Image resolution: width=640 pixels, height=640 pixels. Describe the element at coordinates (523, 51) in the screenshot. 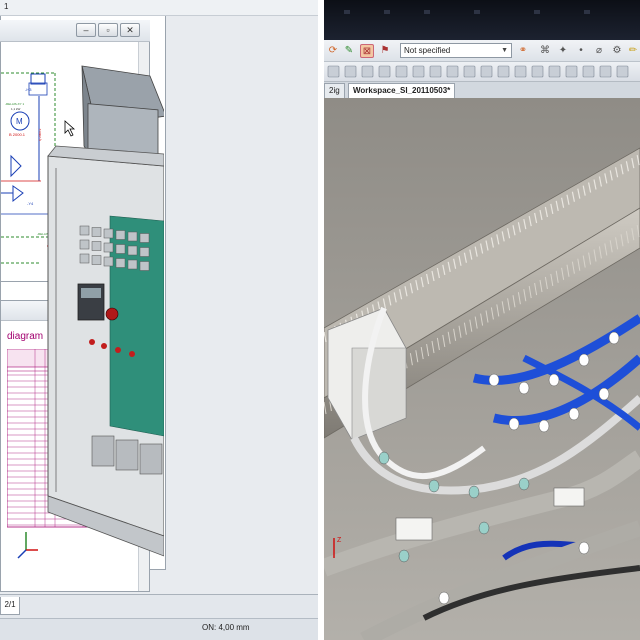

I see `link-icon: ⚭` at that location.